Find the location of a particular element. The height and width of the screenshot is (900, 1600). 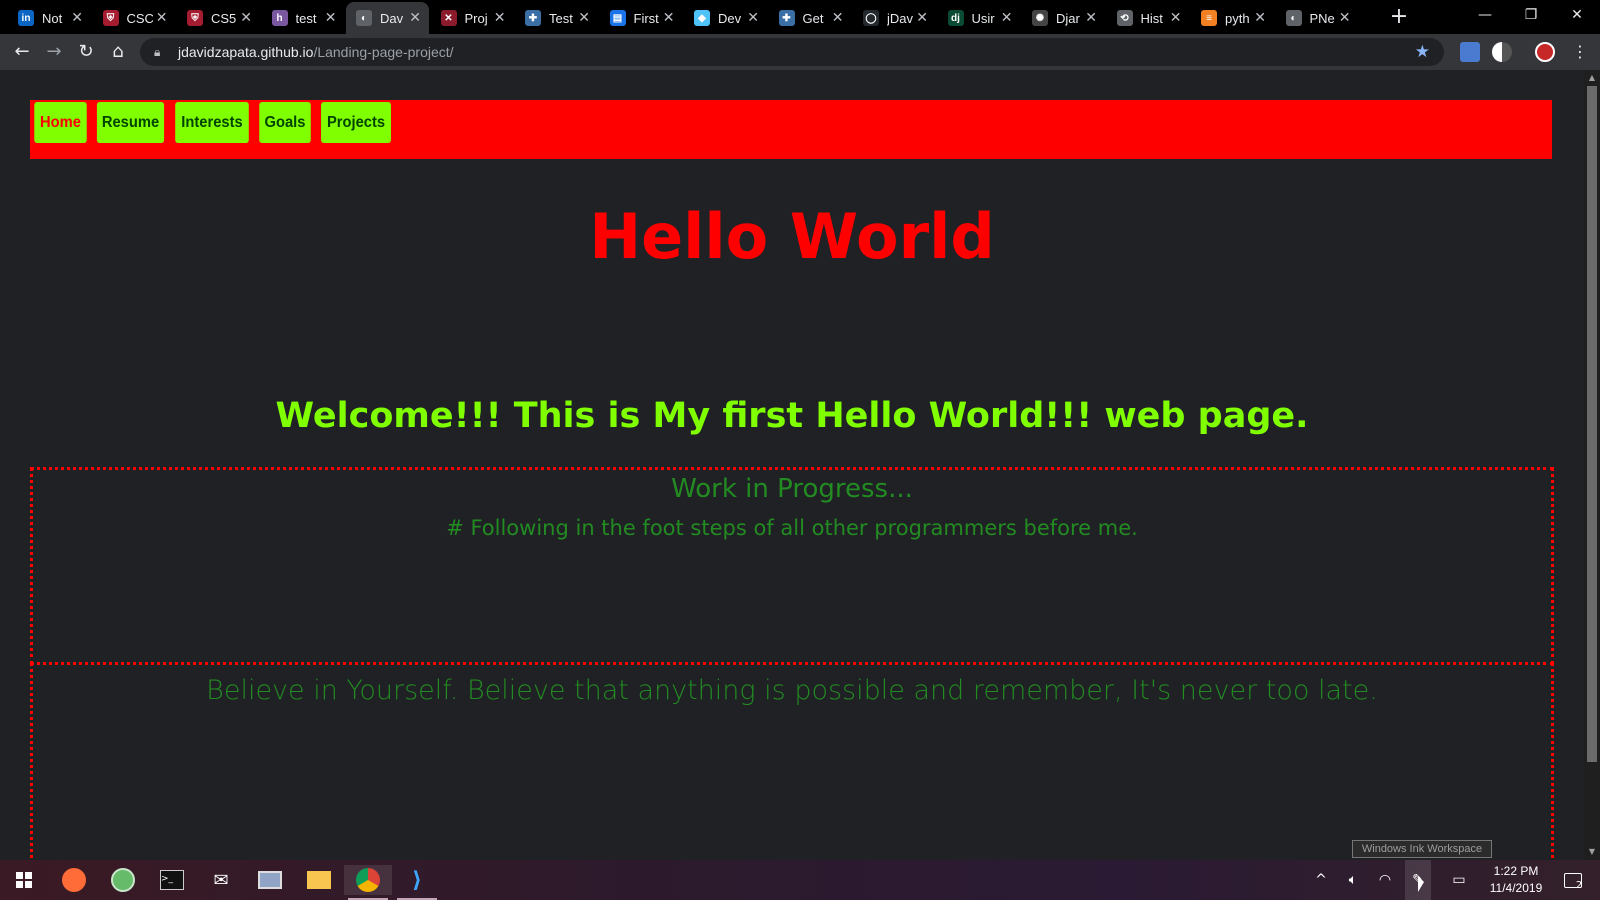

nav-goals-link: Goals is located at coordinates (285, 122).